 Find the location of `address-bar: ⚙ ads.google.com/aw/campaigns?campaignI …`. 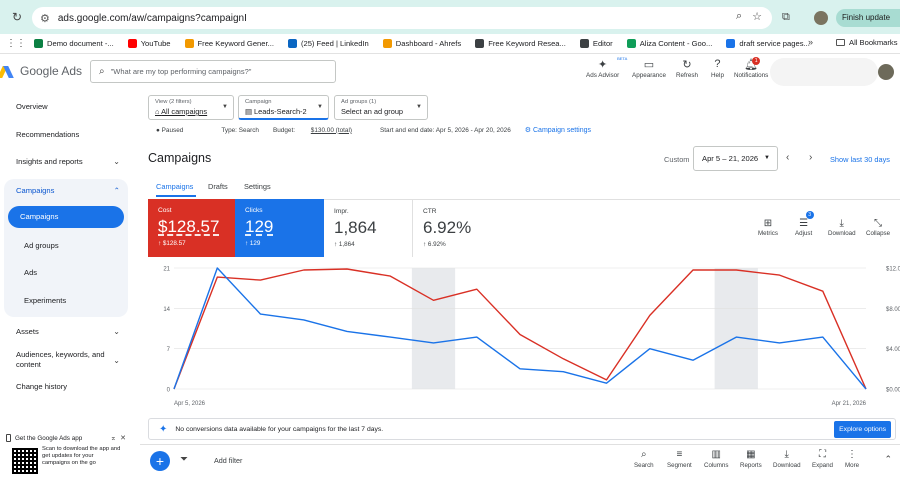

address-bar: ⚙ ads.google.com/aw/campaigns?campaignI … is located at coordinates (402, 18).